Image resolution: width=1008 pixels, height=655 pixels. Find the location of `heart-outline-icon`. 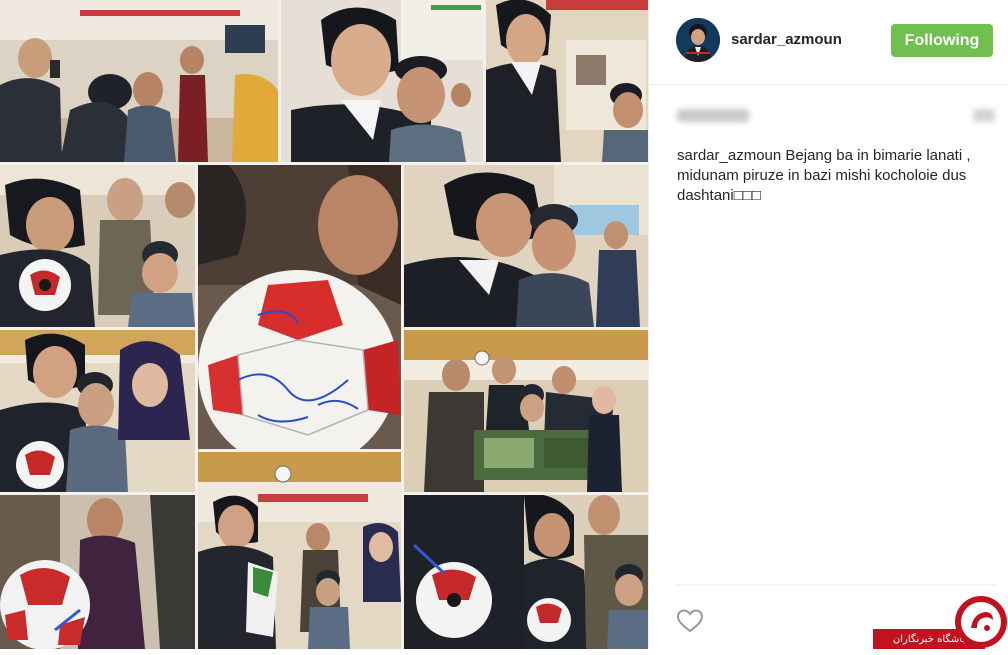

heart-outline-icon is located at coordinates (690, 621).